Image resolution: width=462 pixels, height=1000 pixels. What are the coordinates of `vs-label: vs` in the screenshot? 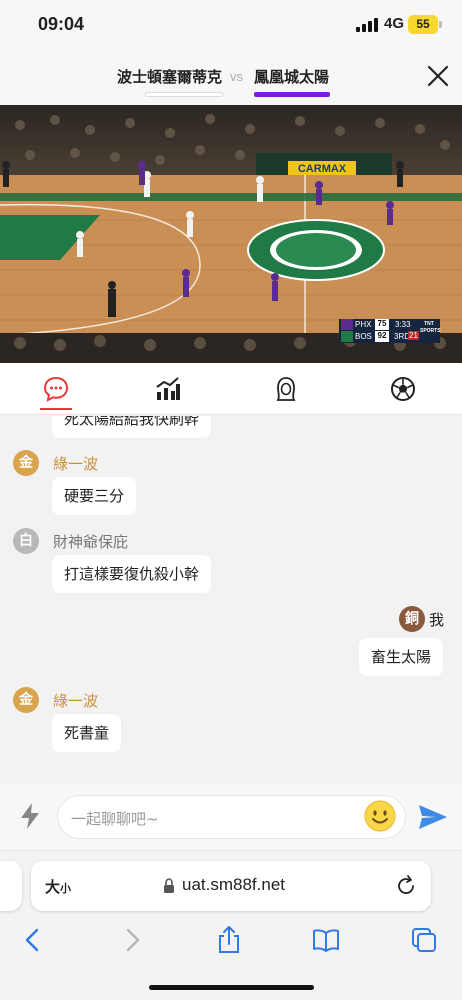 It's located at (236, 76).